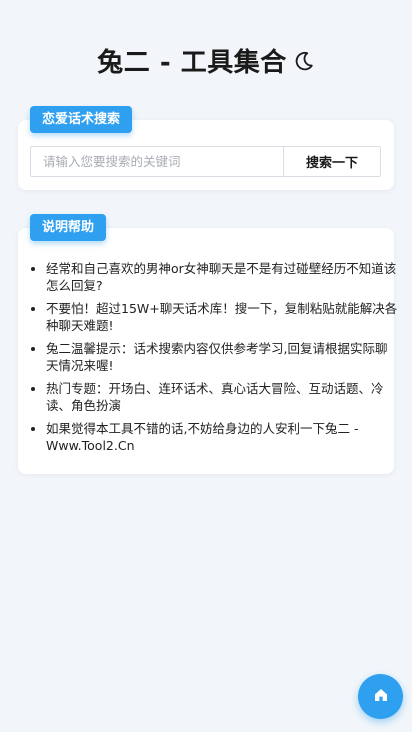 This screenshot has width=412, height=732. I want to click on search-card: 恋爱话术搜索 搜索一下, so click(206, 148).